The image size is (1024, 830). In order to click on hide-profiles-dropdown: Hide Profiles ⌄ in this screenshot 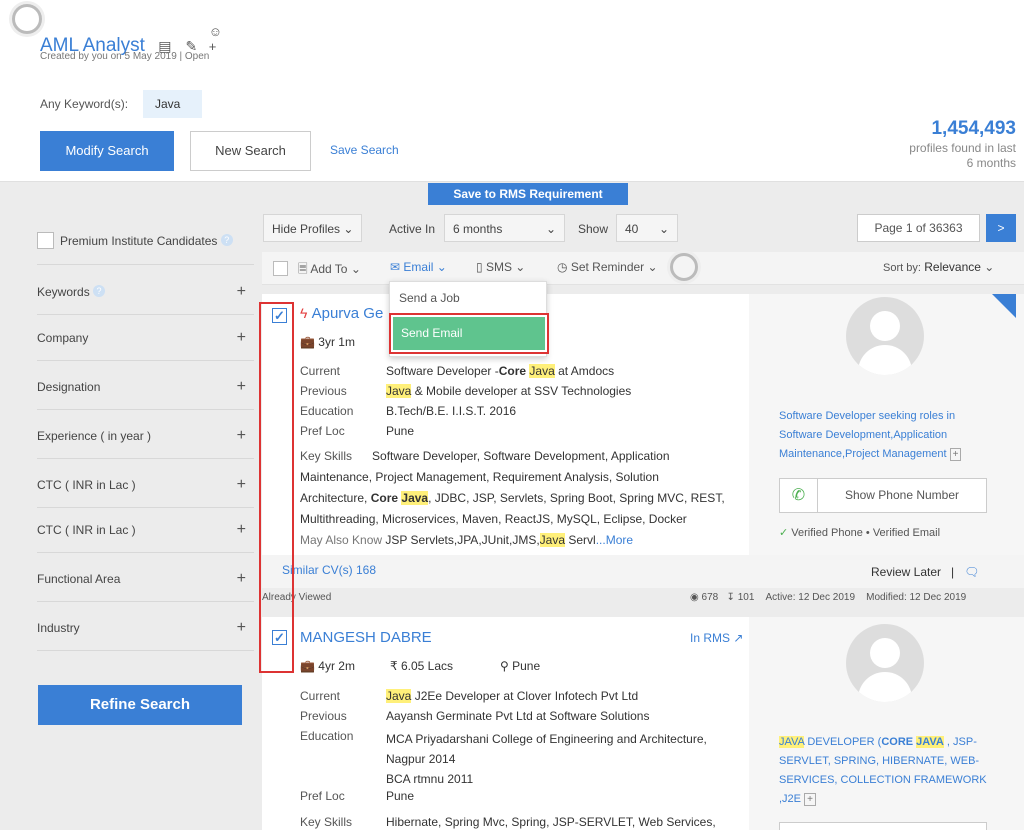, I will do `click(313, 228)`.